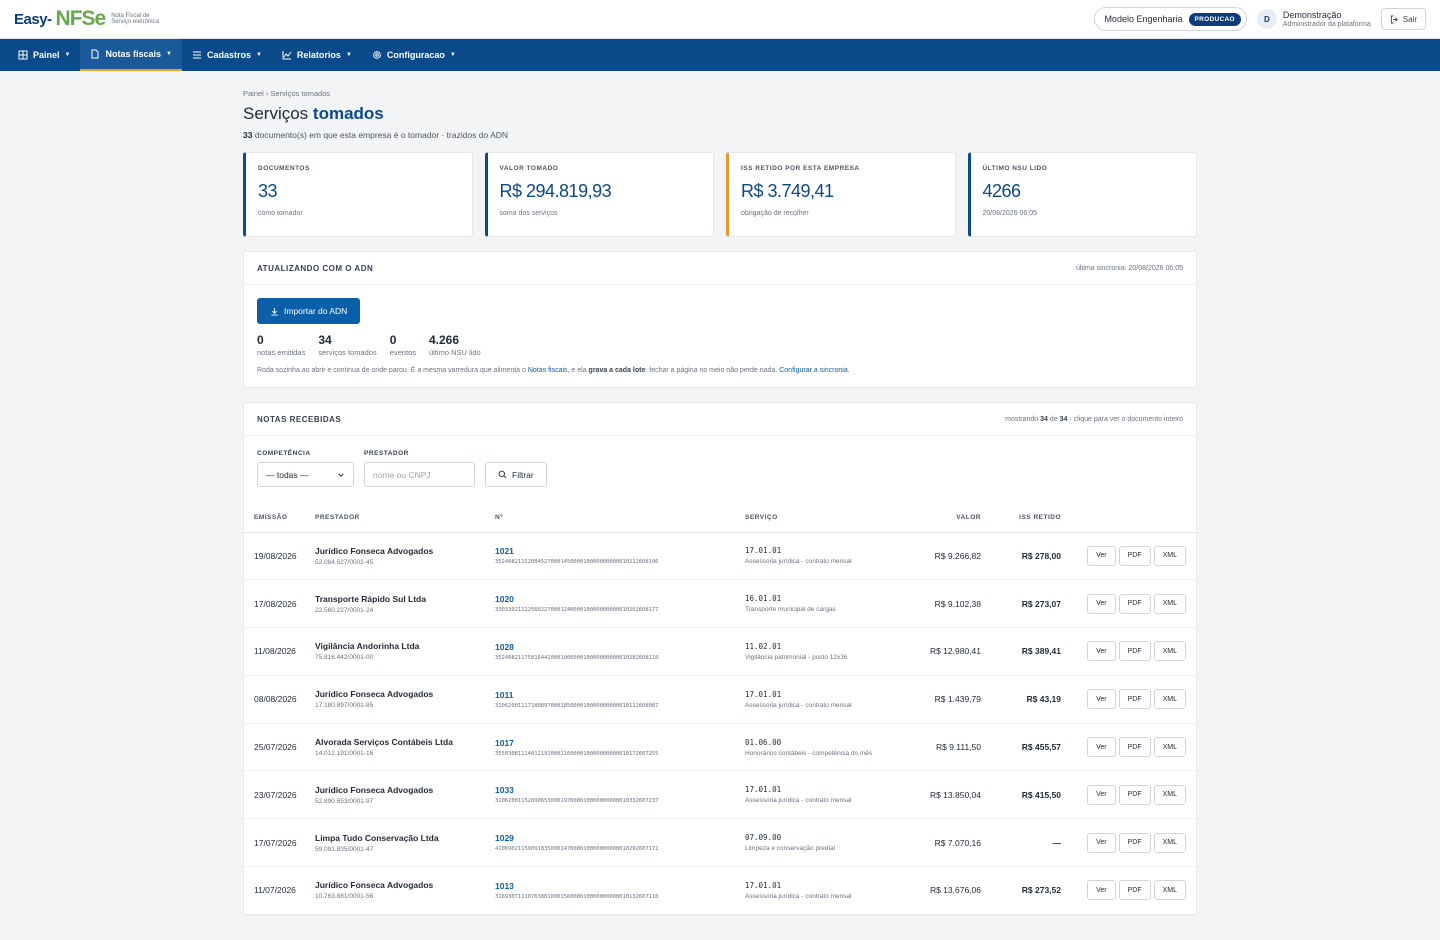 The image size is (1440, 940). What do you see at coordinates (414, 55) in the screenshot?
I see `nav-item-configuracao: Configuracao ▼` at bounding box center [414, 55].